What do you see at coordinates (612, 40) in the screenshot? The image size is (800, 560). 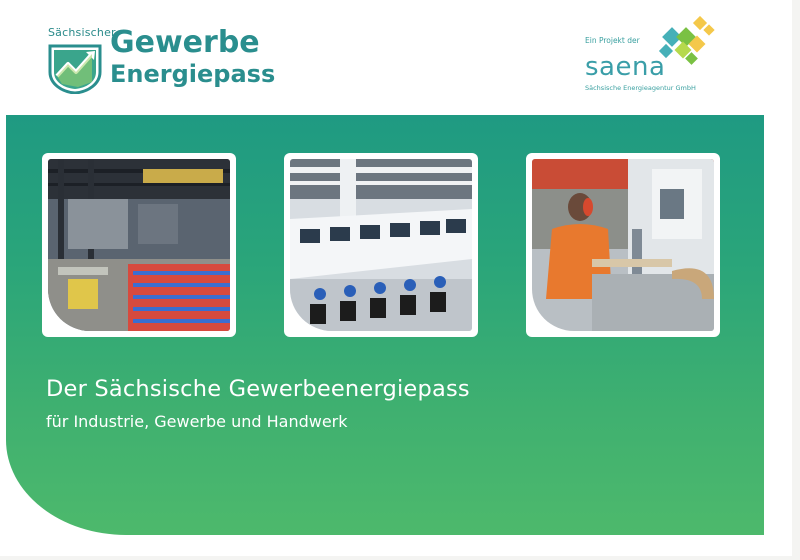 I see `saena-tagline: Ein Projekt der` at bounding box center [612, 40].